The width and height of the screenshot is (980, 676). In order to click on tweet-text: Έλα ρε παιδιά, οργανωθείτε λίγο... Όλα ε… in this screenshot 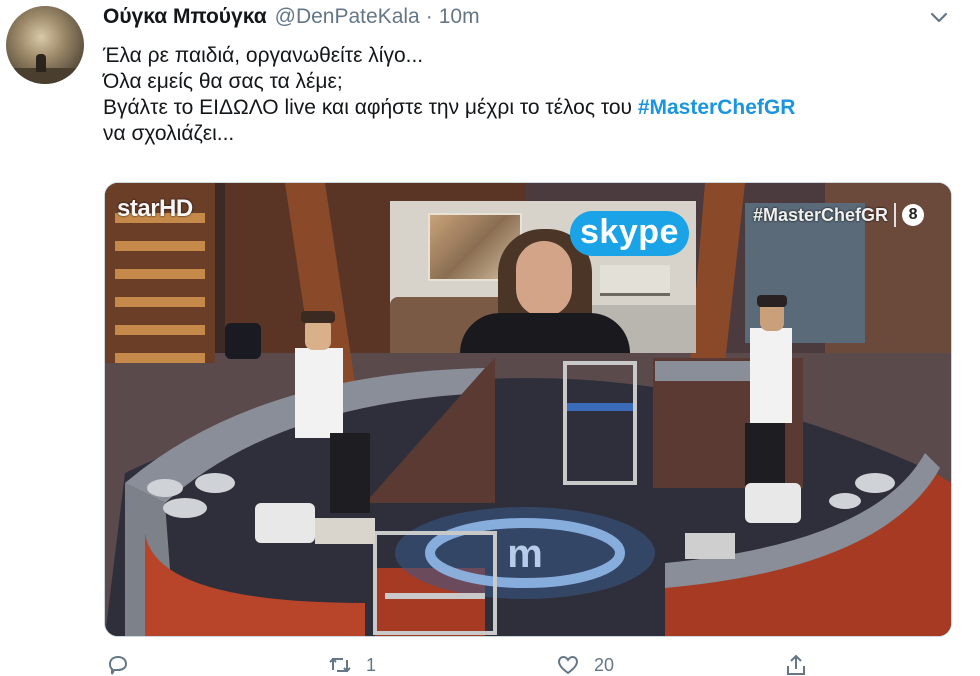, I will do `click(449, 95)`.